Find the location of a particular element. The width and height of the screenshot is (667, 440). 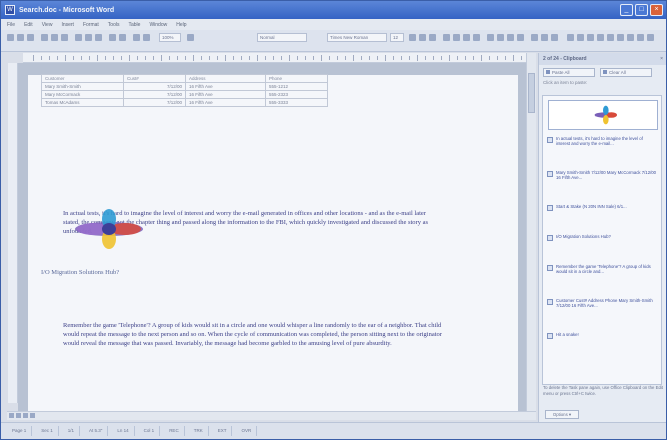

decrease-indent-icon is located at coordinates (510, 37).